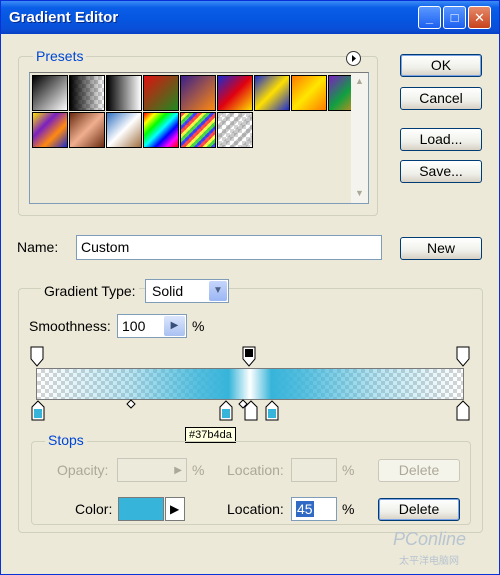 This screenshot has height=575, width=500. I want to click on preset-swatch-spectrum, so click(161, 130).